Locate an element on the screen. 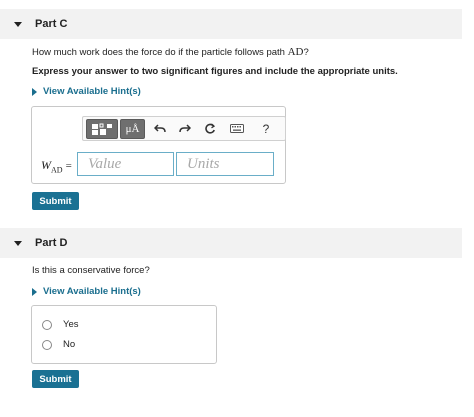  value-input is located at coordinates (125, 164).